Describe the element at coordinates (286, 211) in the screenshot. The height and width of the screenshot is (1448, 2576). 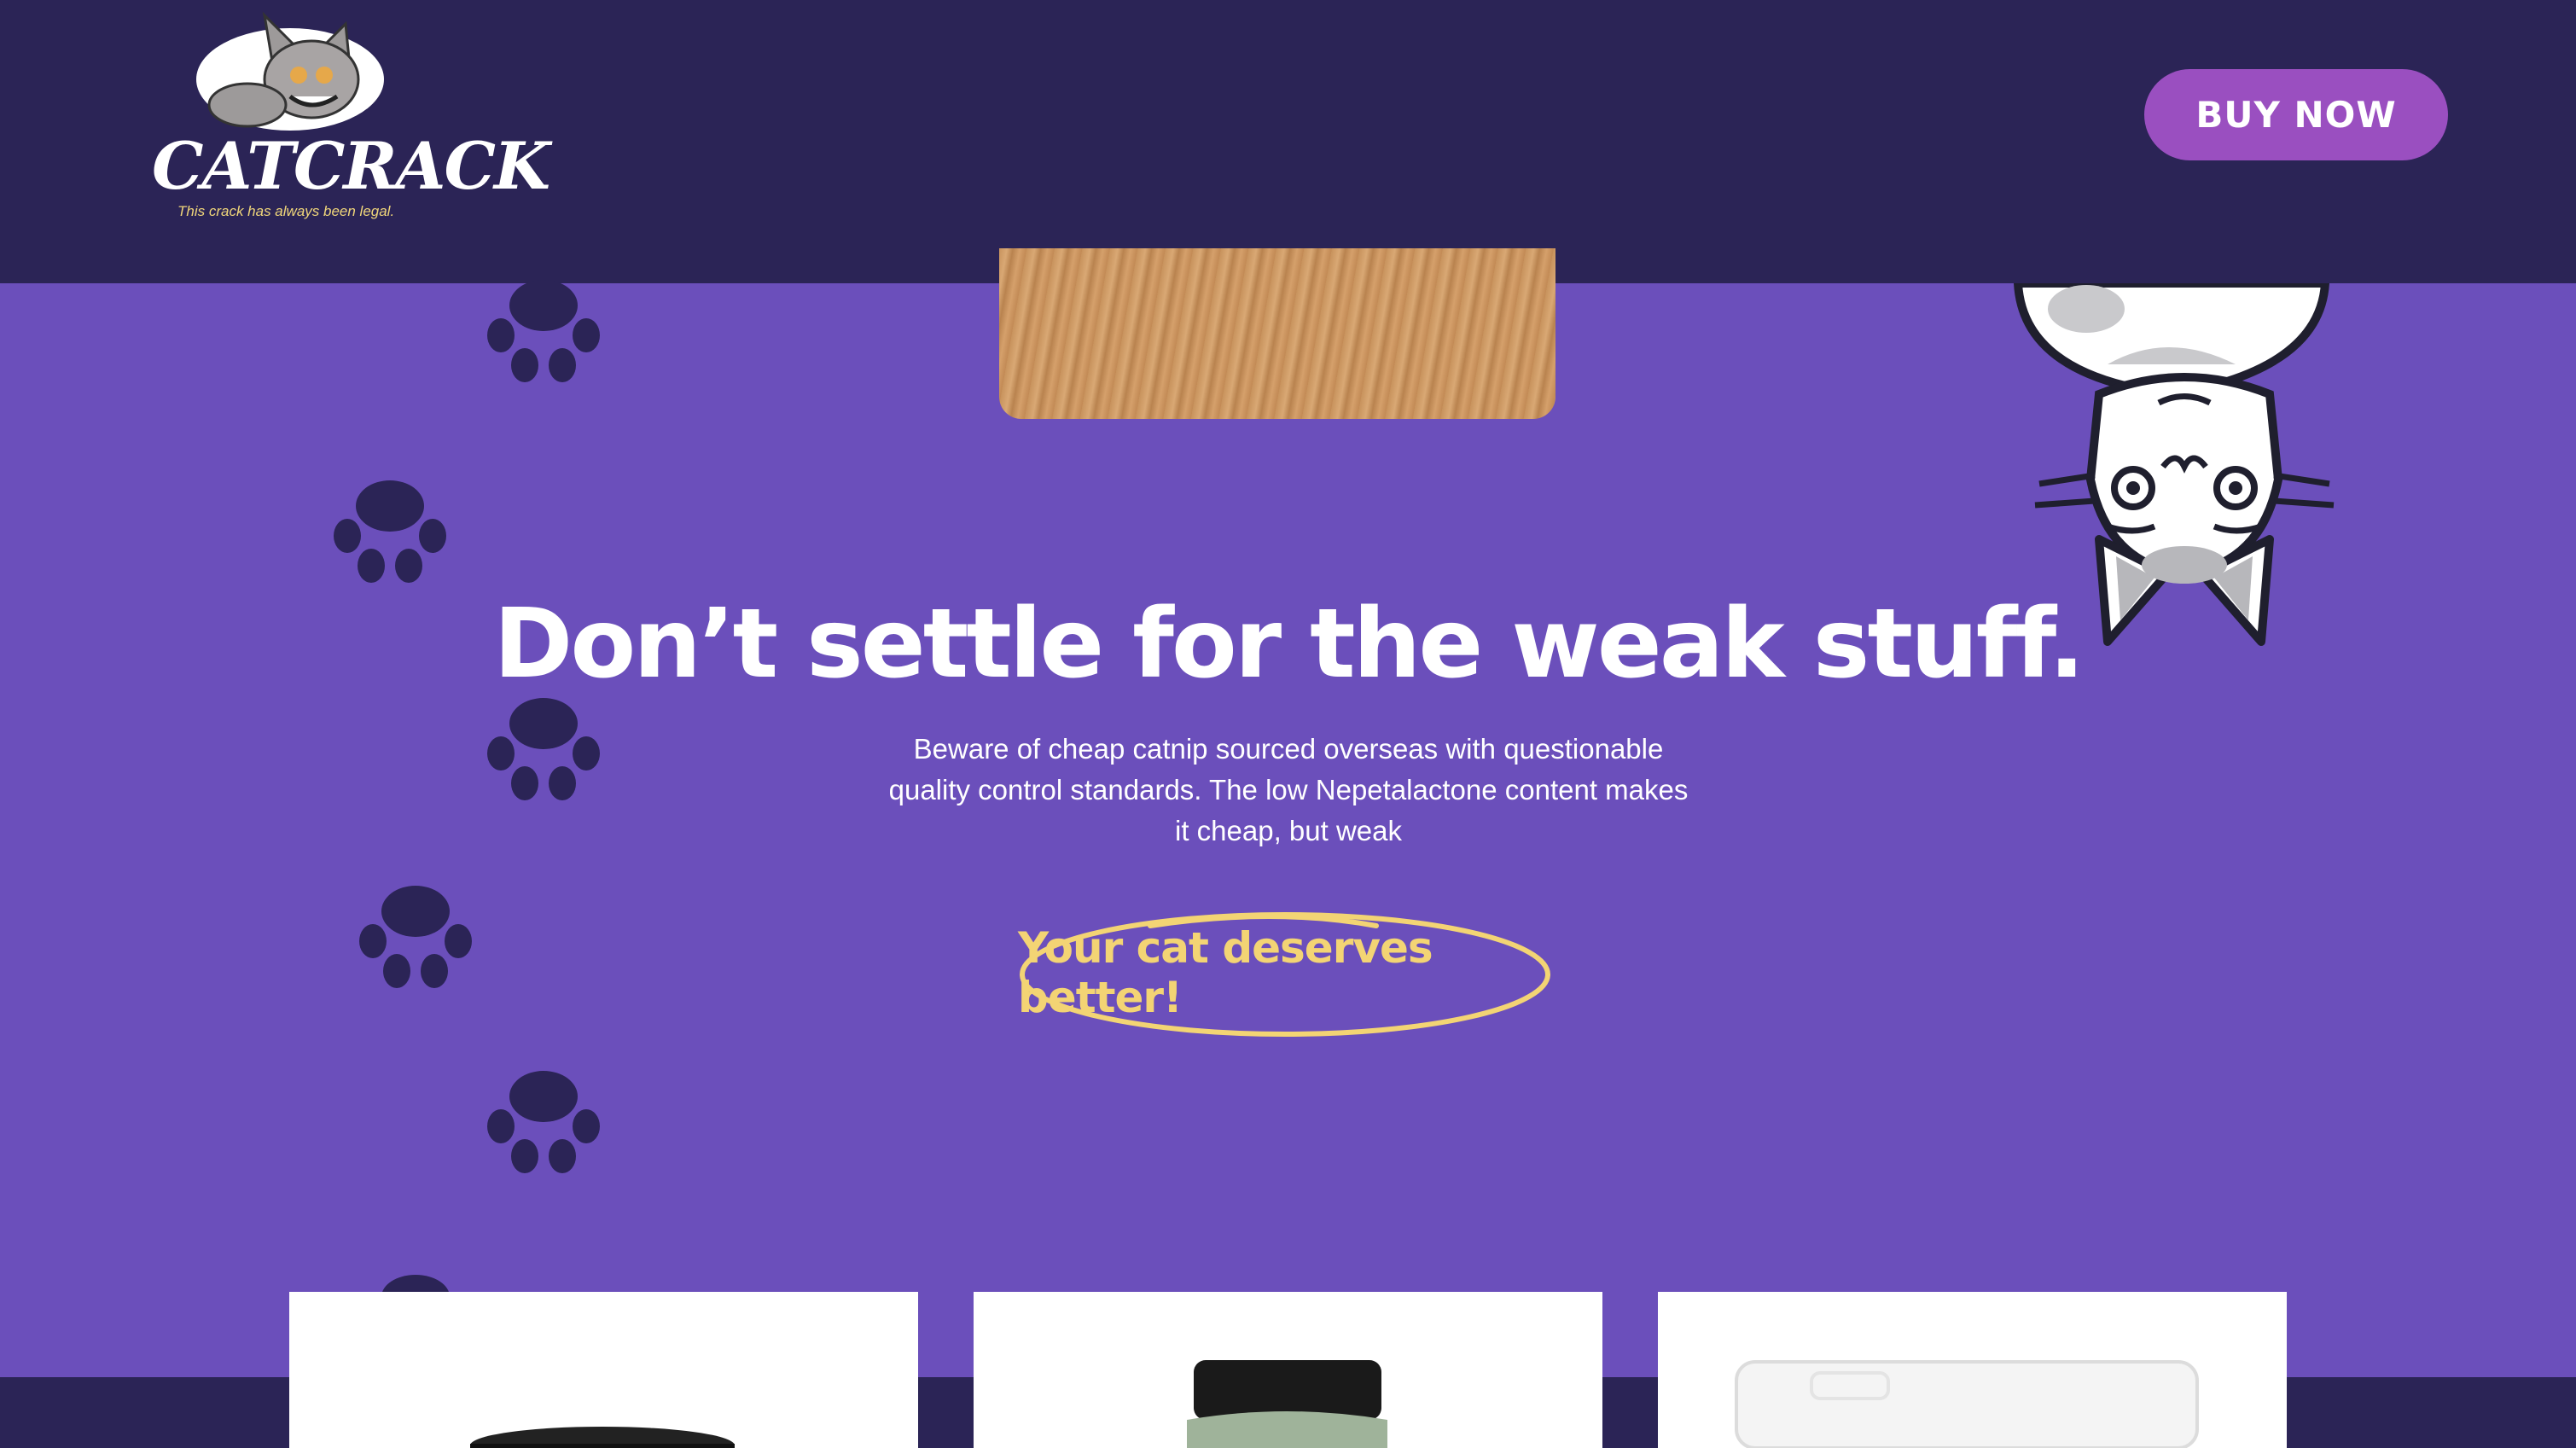
I see `logo-tagline: This crack has always been legal.` at that location.